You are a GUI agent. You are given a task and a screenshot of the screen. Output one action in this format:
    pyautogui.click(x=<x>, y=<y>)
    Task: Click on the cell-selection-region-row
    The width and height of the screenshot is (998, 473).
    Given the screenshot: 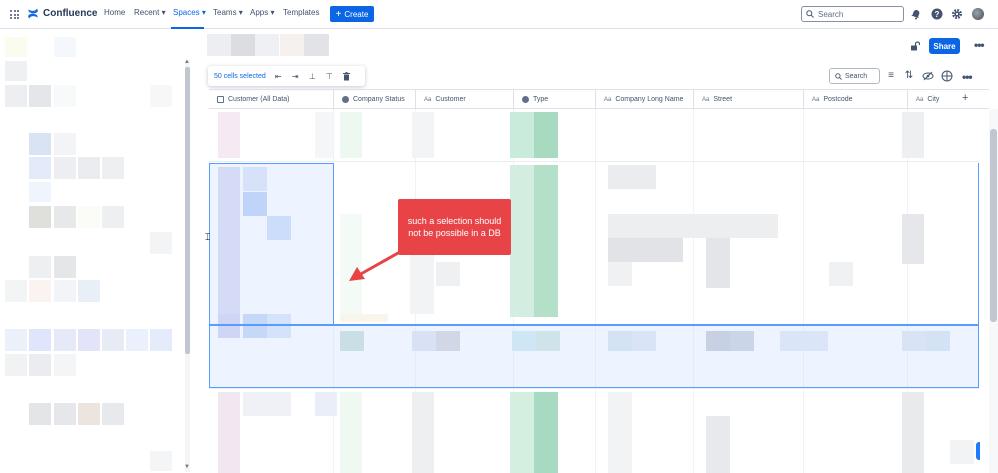 What is the action you would take?
    pyautogui.click(x=594, y=356)
    